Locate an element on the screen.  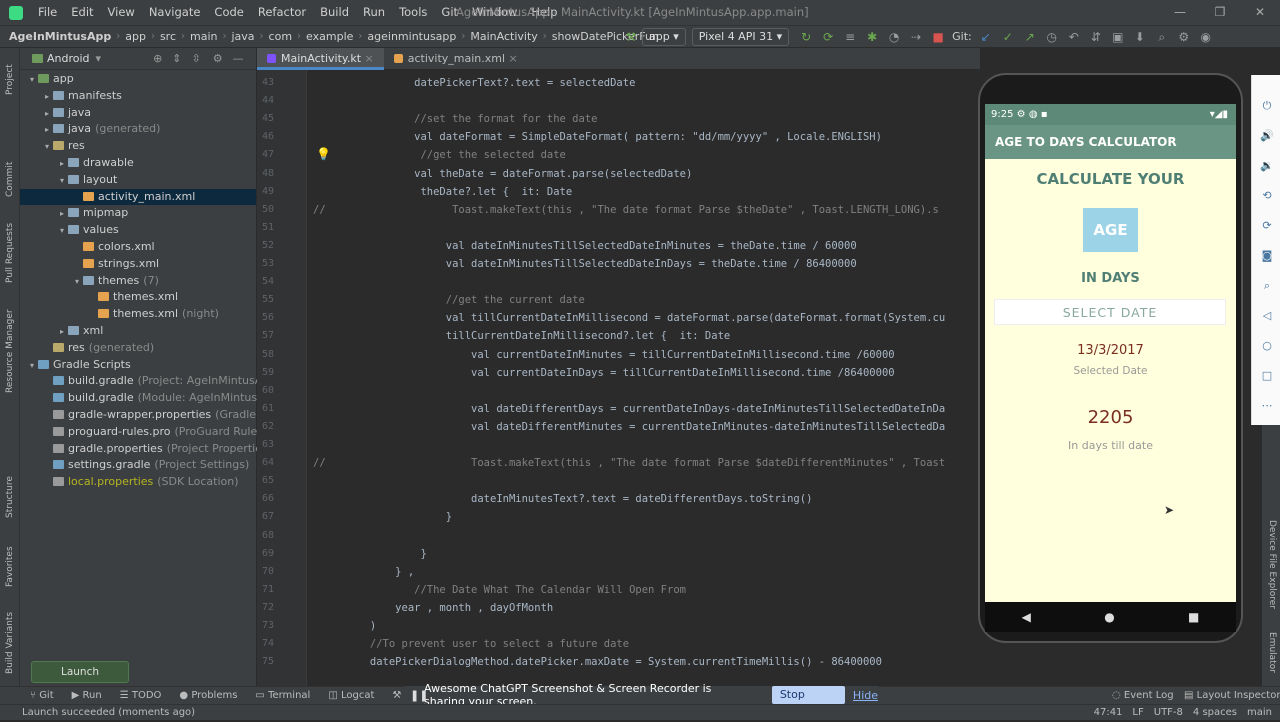
breadcrumb-item: java is located at coordinates (242, 36).